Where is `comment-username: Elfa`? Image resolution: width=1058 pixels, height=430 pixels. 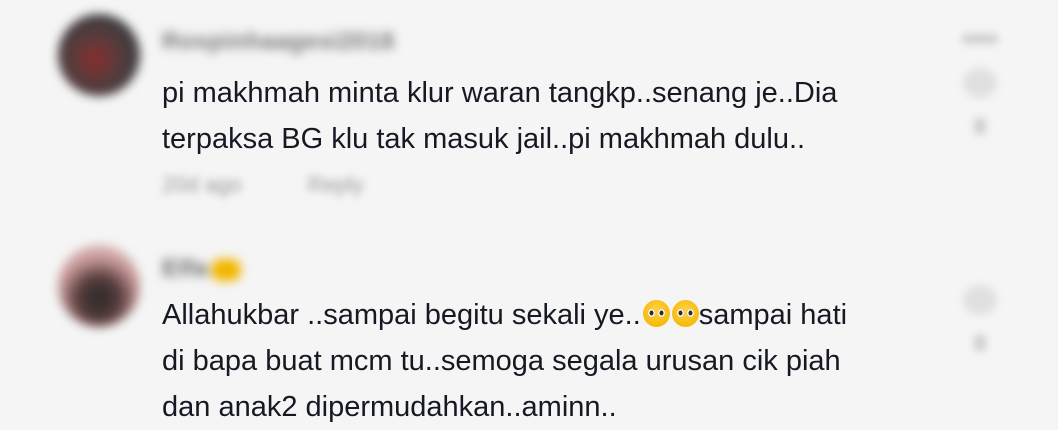 comment-username: Elfa is located at coordinates (202, 269).